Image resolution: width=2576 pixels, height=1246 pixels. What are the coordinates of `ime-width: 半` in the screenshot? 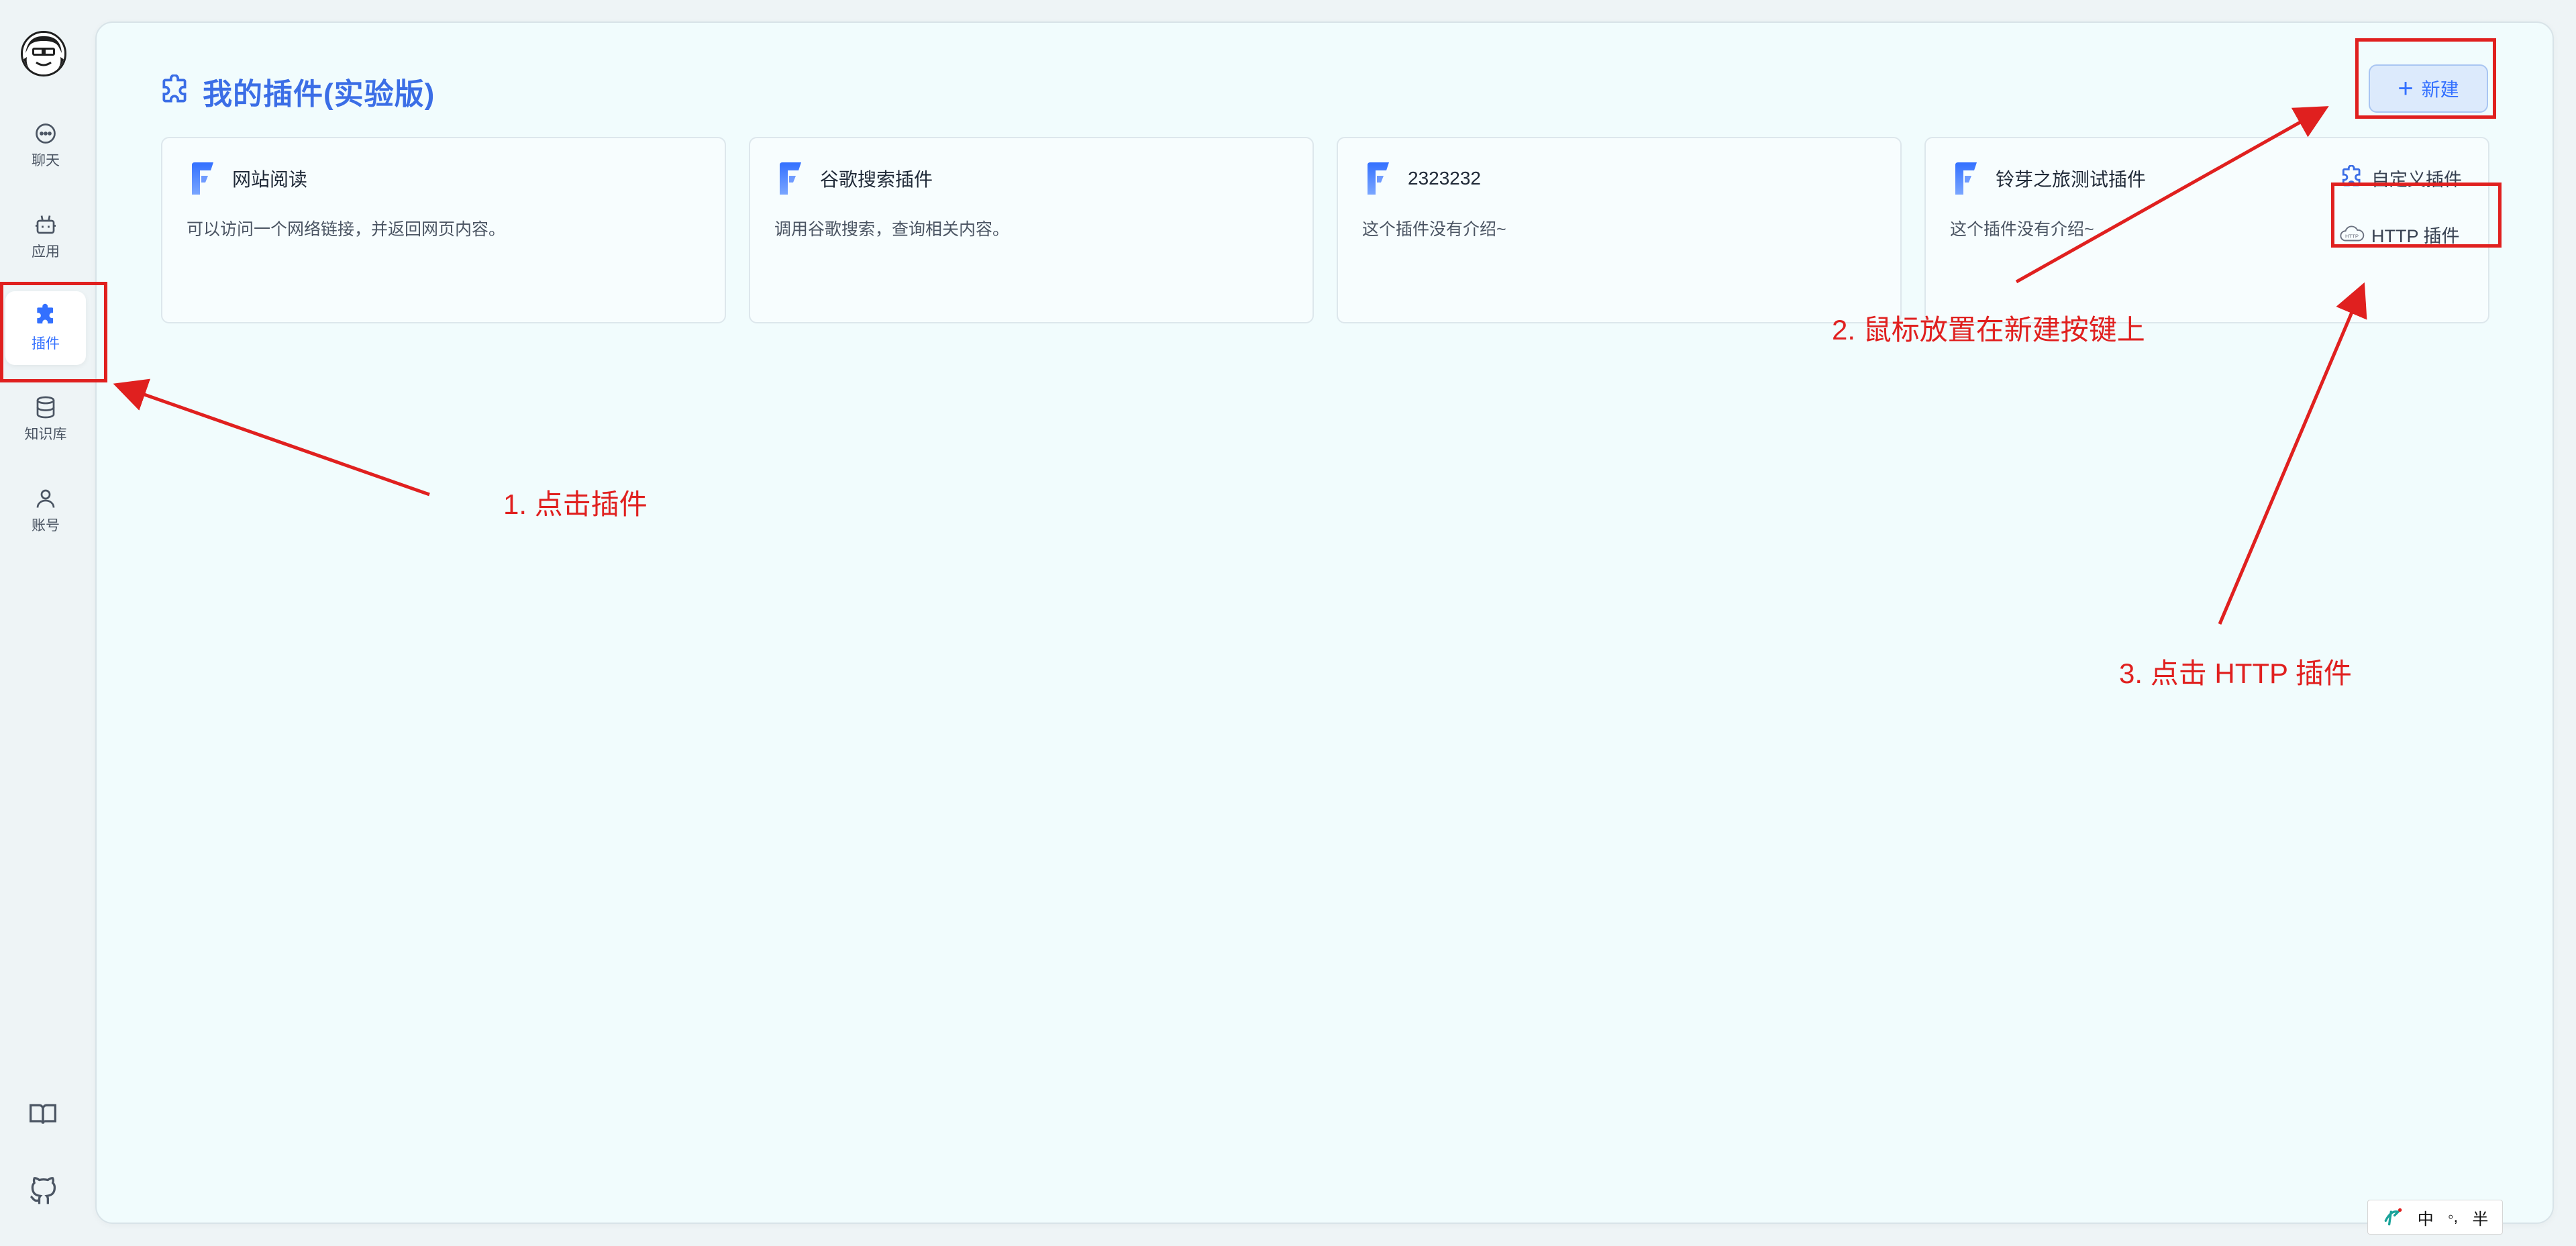 It's located at (2480, 1217).